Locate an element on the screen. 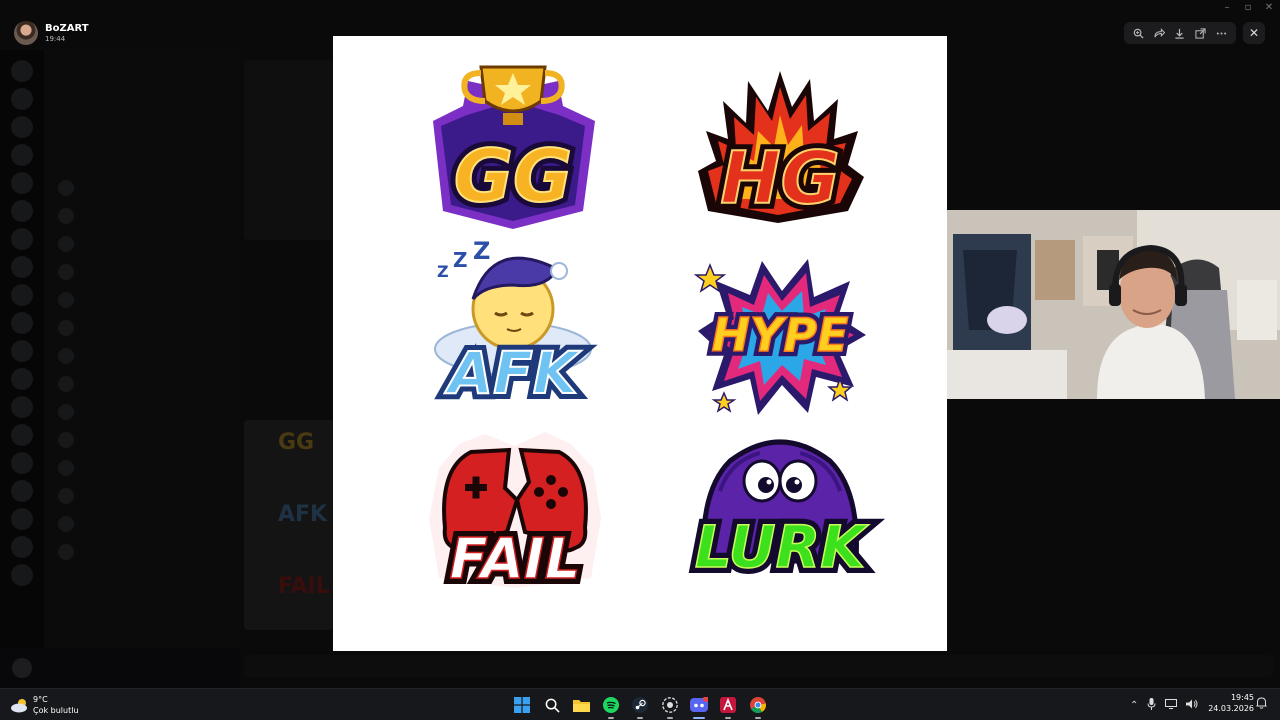  image-viewer-toolbar is located at coordinates (1180, 33).